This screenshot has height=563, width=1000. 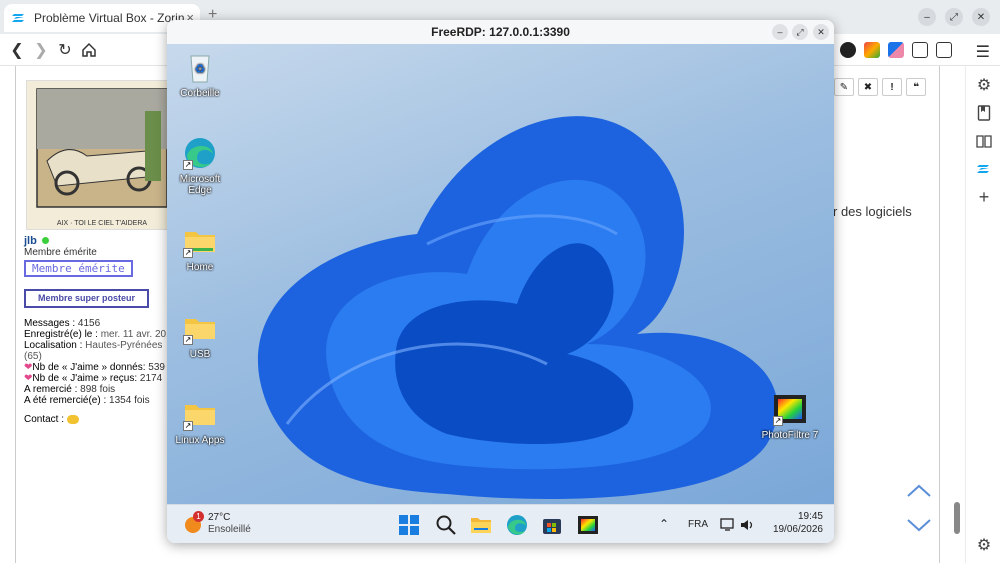 I want to click on desktop-icon-photofiltre: ↗ PhotoFiltre 7, so click(x=790, y=416).